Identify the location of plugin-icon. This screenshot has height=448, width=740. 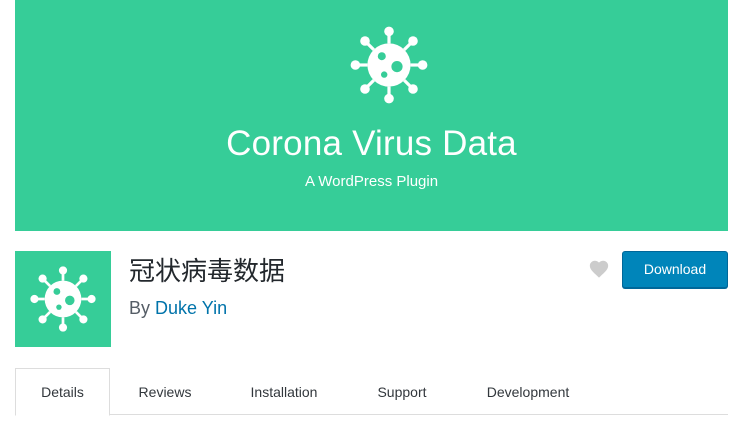
(63, 299).